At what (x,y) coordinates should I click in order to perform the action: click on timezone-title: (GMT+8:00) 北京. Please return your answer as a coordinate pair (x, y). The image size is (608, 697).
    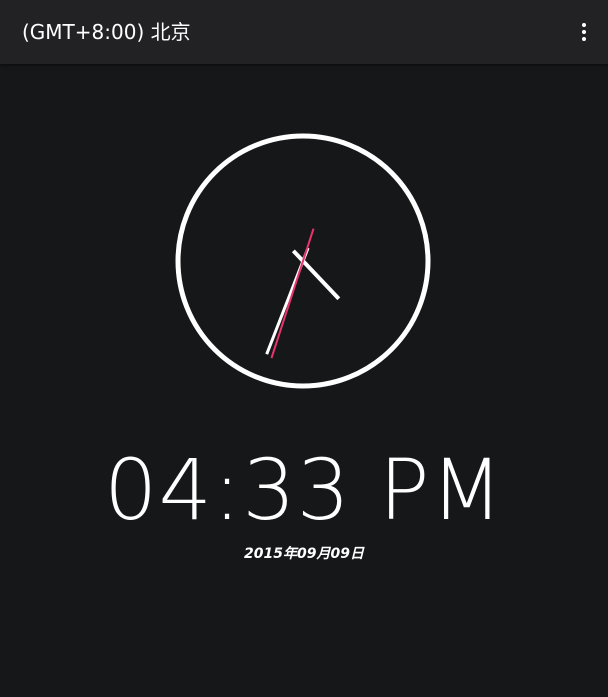
    Looking at the image, I should click on (106, 32).